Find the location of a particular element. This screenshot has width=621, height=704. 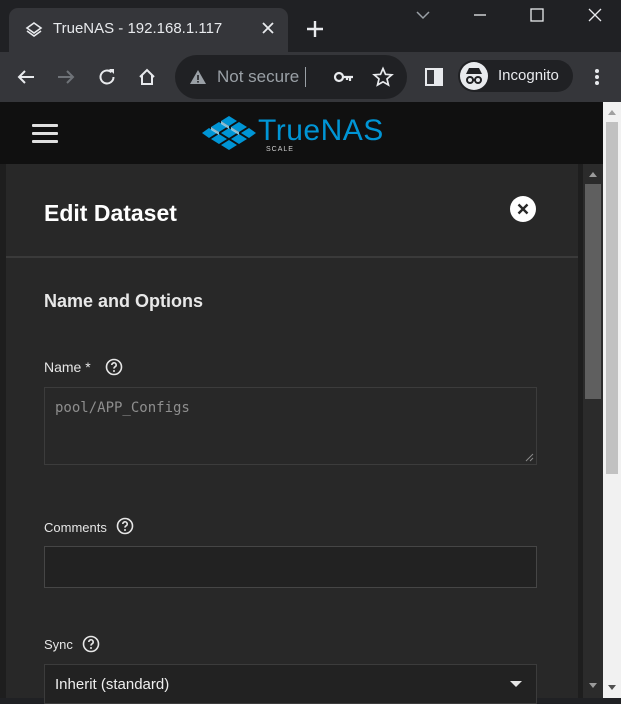

panel-scrollbar-thumb is located at coordinates (593, 291).